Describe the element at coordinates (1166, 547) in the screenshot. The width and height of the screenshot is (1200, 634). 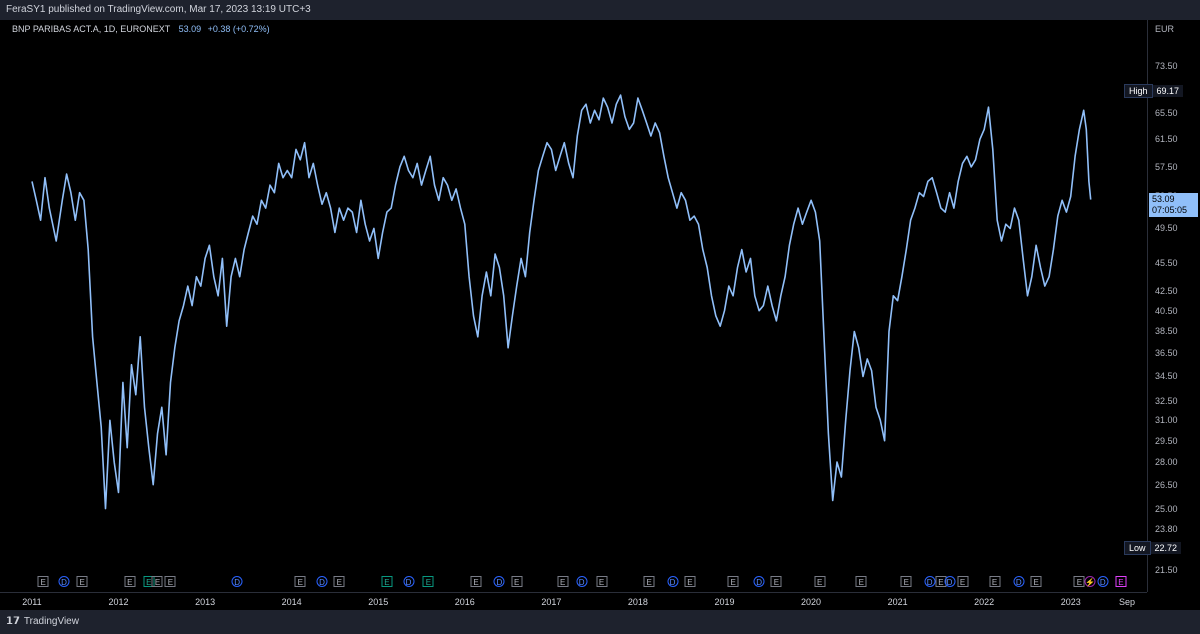
I see `low-value: 22.72` at that location.